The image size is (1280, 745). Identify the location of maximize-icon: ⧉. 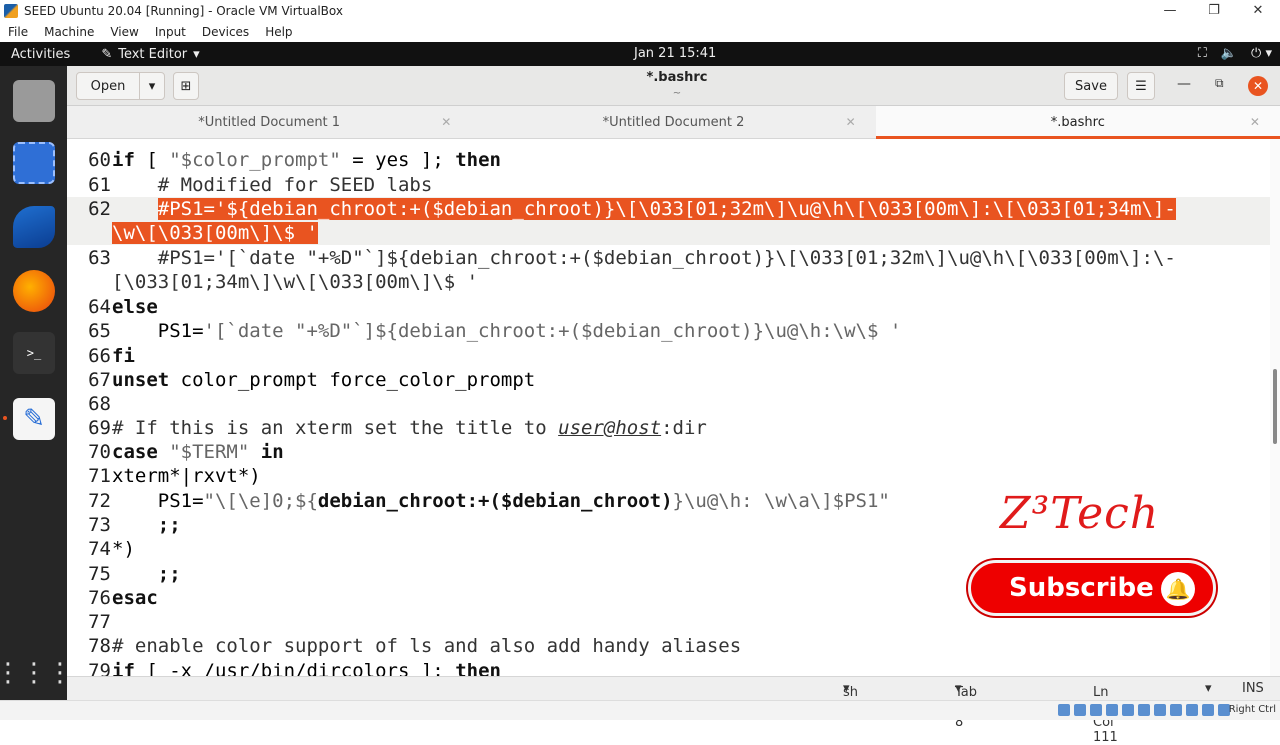
(1219, 83).